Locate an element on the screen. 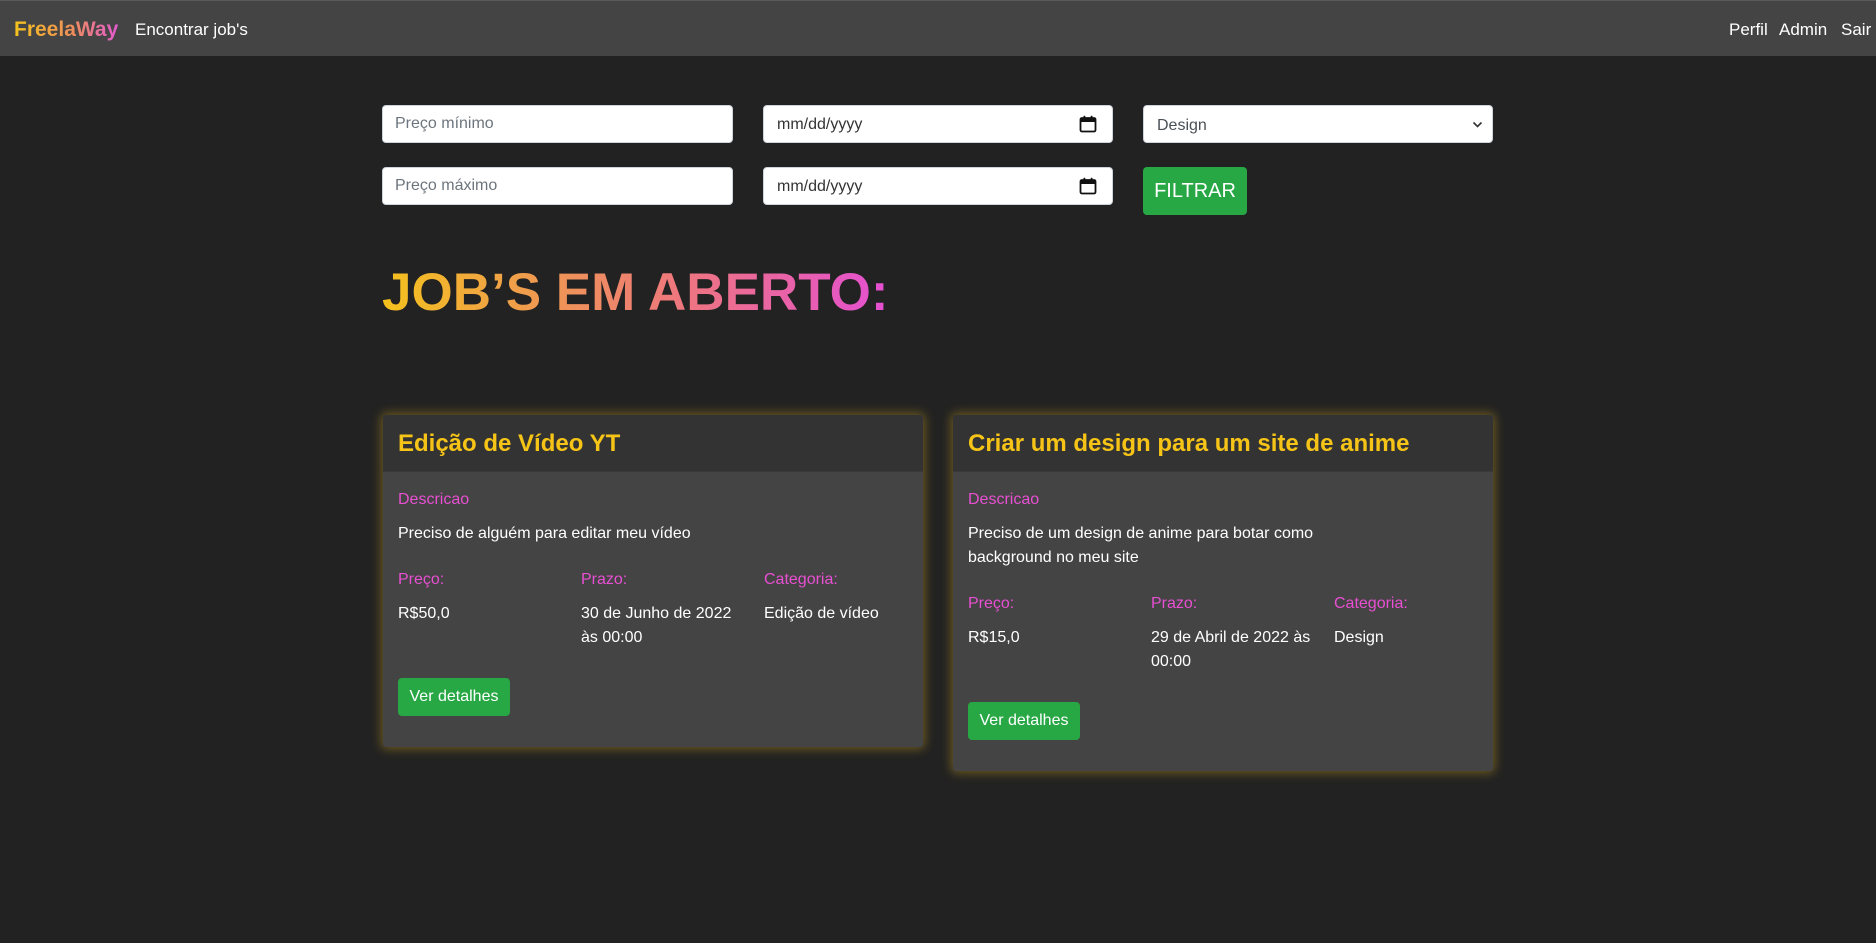 This screenshot has width=1876, height=943. job-title: Edição de Vídeo YT is located at coordinates (509, 443).